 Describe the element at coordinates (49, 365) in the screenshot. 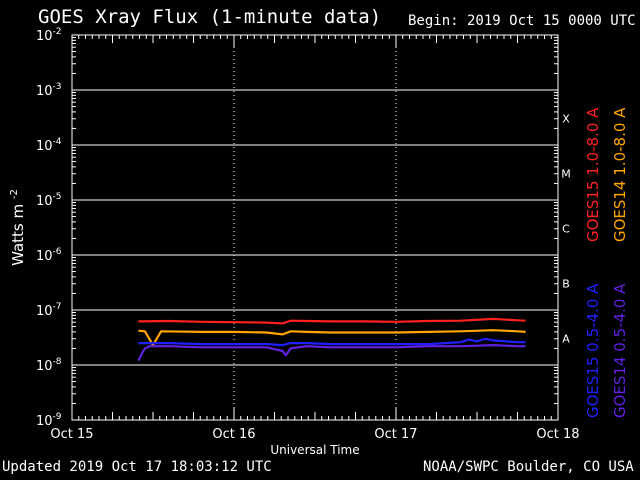

I see `y-tick-label: 10-8` at that location.